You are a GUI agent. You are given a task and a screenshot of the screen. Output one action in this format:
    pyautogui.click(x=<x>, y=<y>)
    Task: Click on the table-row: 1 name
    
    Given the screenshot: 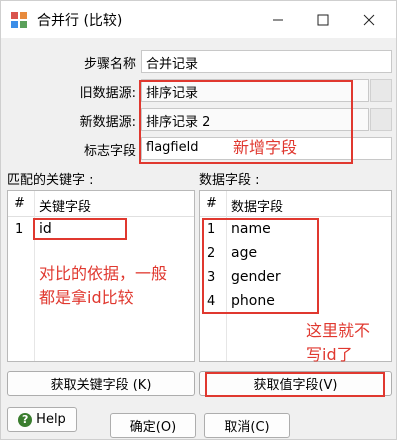 What is the action you would take?
    pyautogui.click(x=295, y=230)
    